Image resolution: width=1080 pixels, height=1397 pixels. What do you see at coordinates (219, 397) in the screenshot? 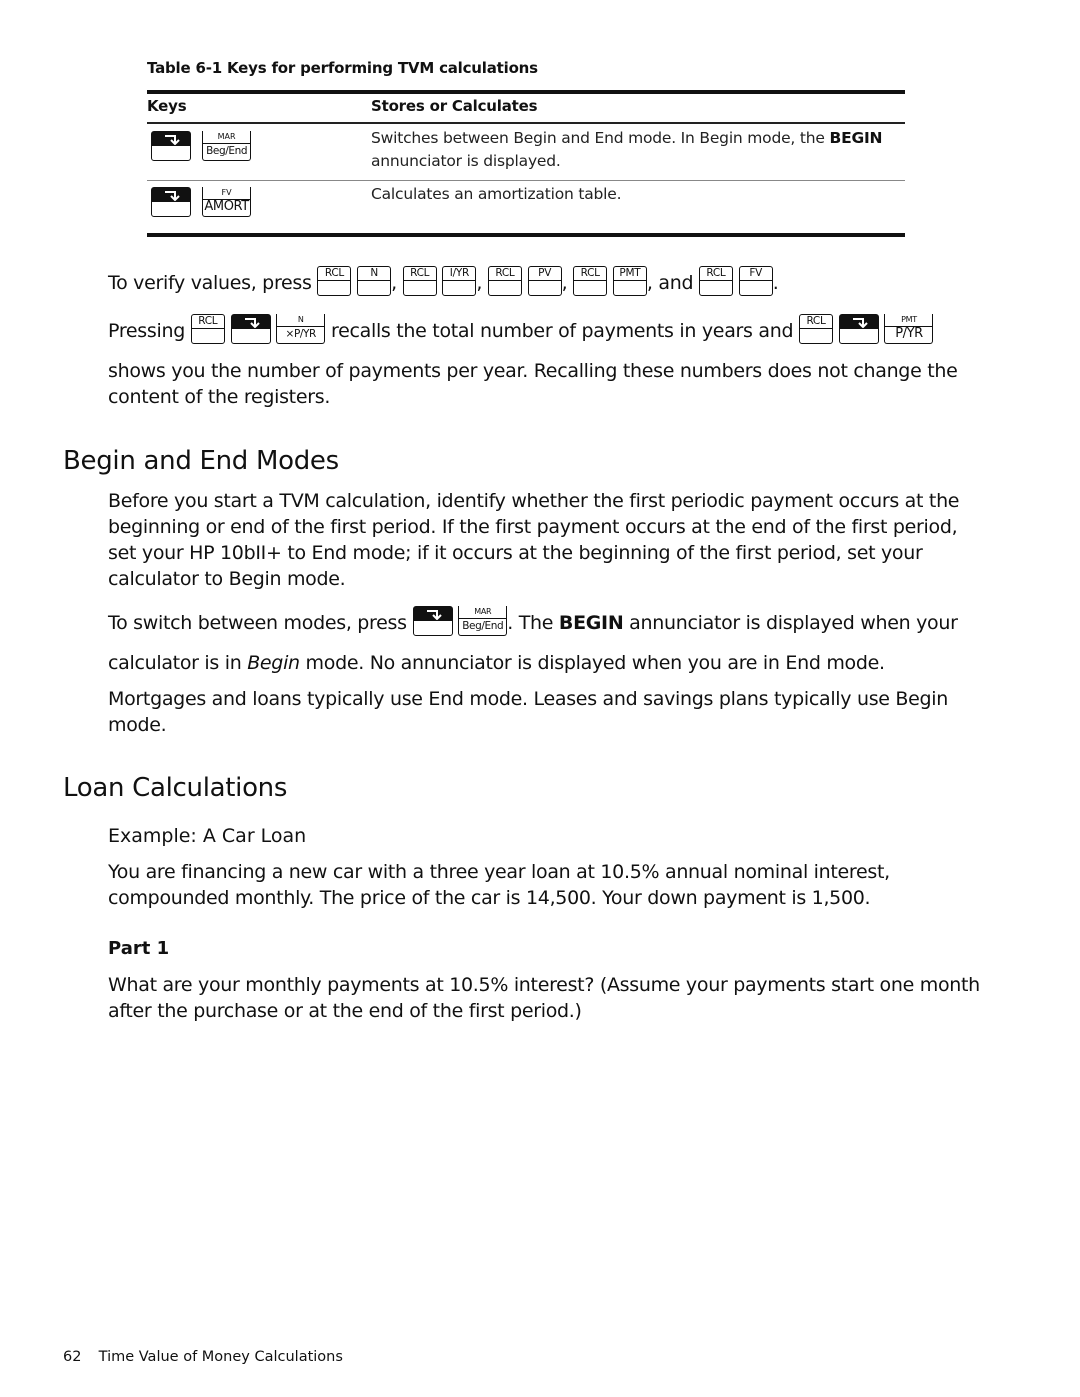
I see `pressing-continuation-2: content of the registers.` at bounding box center [219, 397].